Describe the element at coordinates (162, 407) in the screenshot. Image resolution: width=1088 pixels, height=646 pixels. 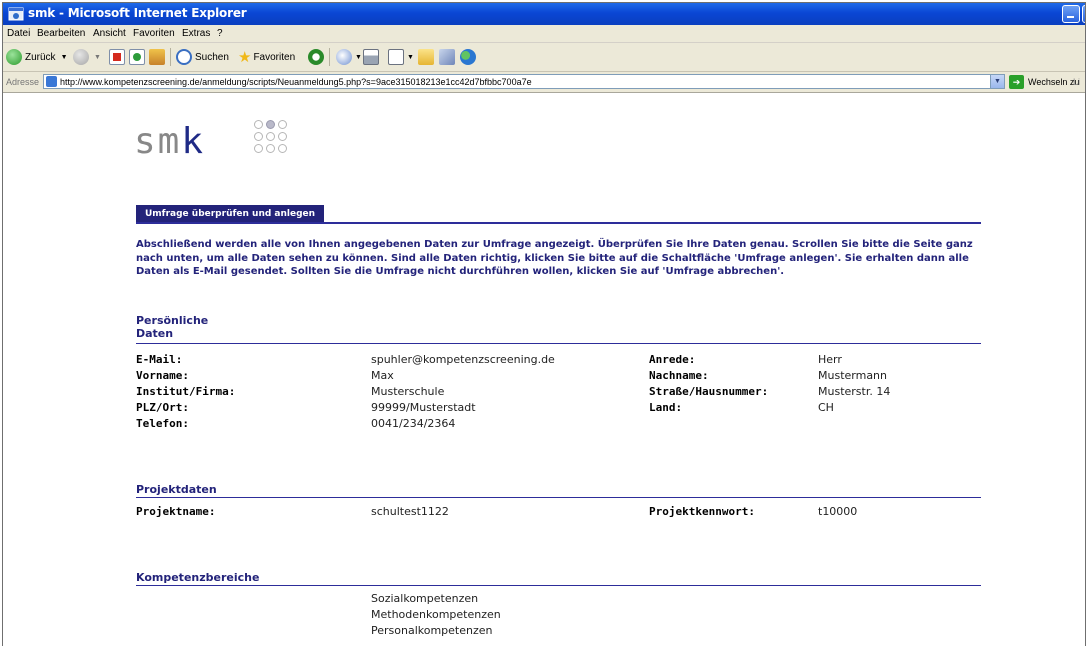
I see `zip-label: PLZ/Ort:` at that location.